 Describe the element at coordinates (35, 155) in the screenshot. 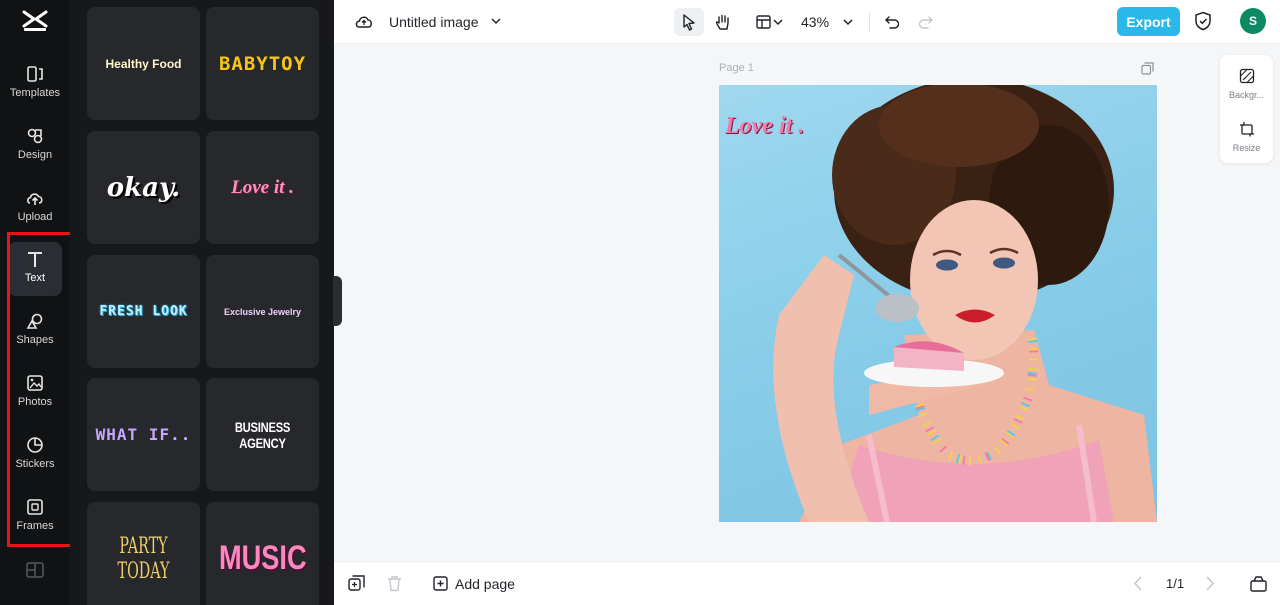

I see `nav-label-design: Design` at that location.